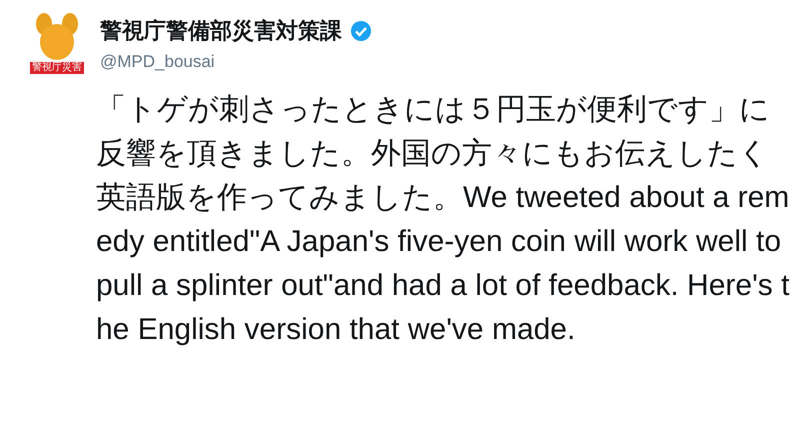  I want to click on avatar-label: 警視庁災害, so click(57, 68).